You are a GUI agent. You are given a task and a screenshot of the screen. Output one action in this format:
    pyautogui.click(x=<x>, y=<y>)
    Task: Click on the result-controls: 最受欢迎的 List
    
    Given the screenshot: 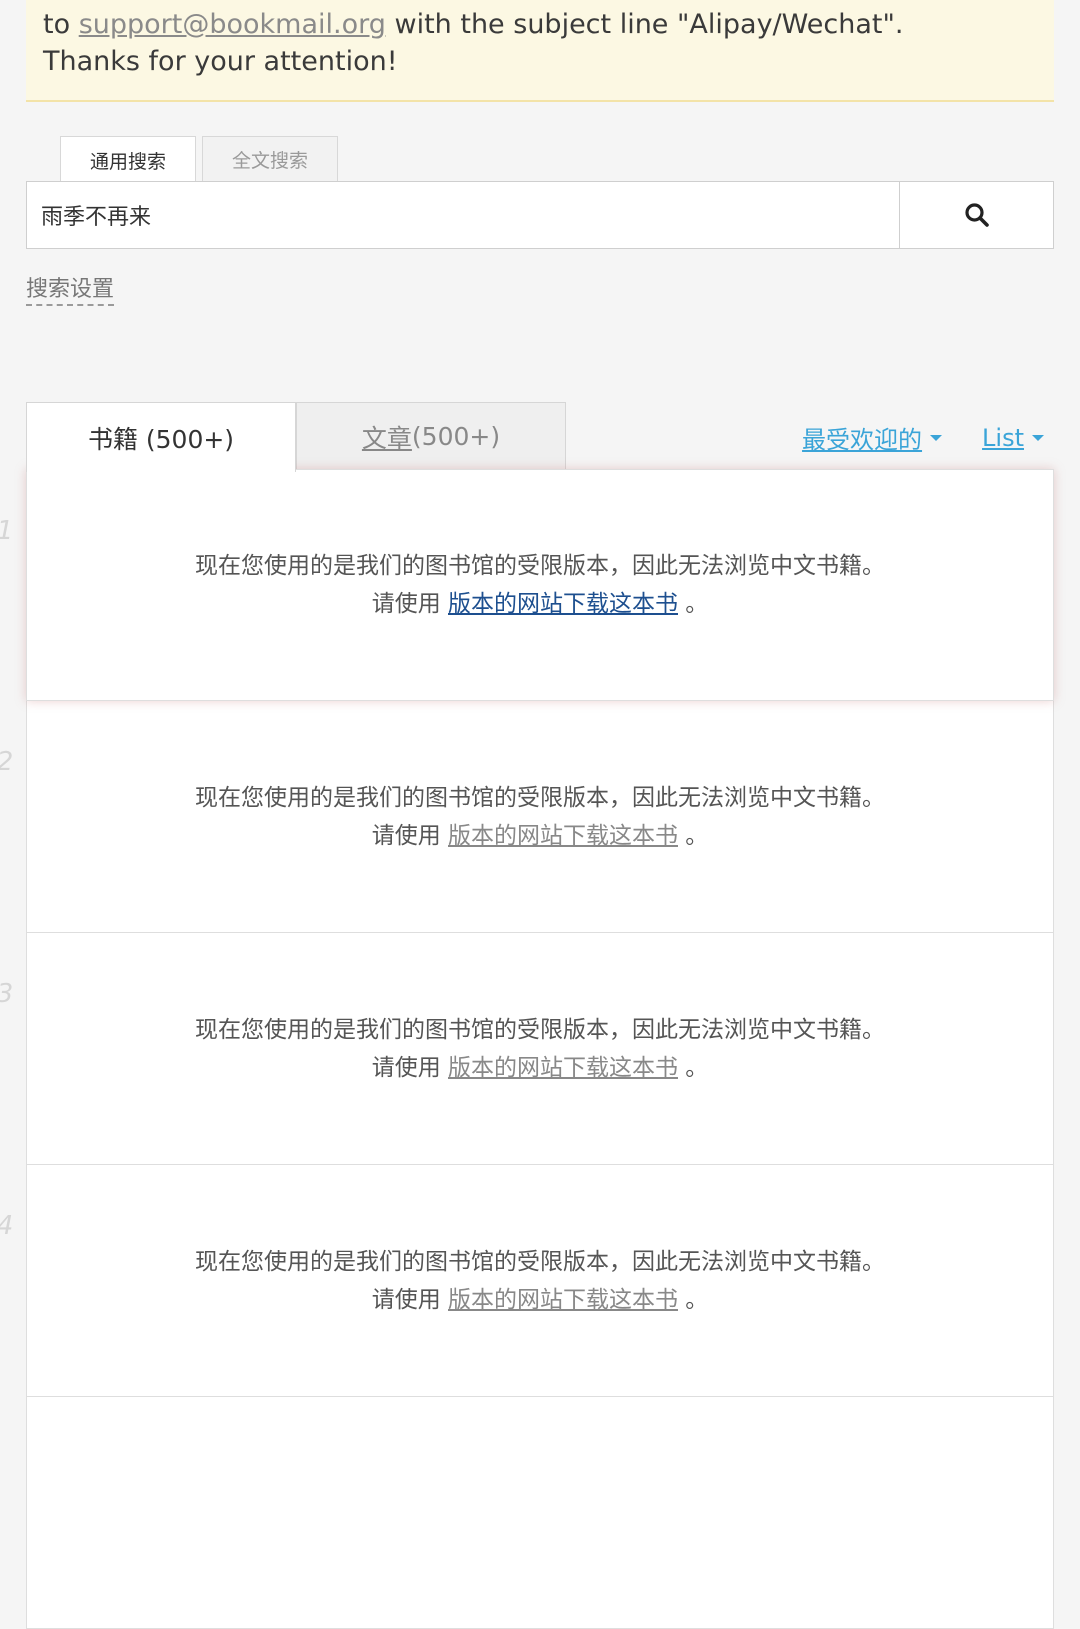 What is the action you would take?
    pyautogui.click(x=923, y=437)
    